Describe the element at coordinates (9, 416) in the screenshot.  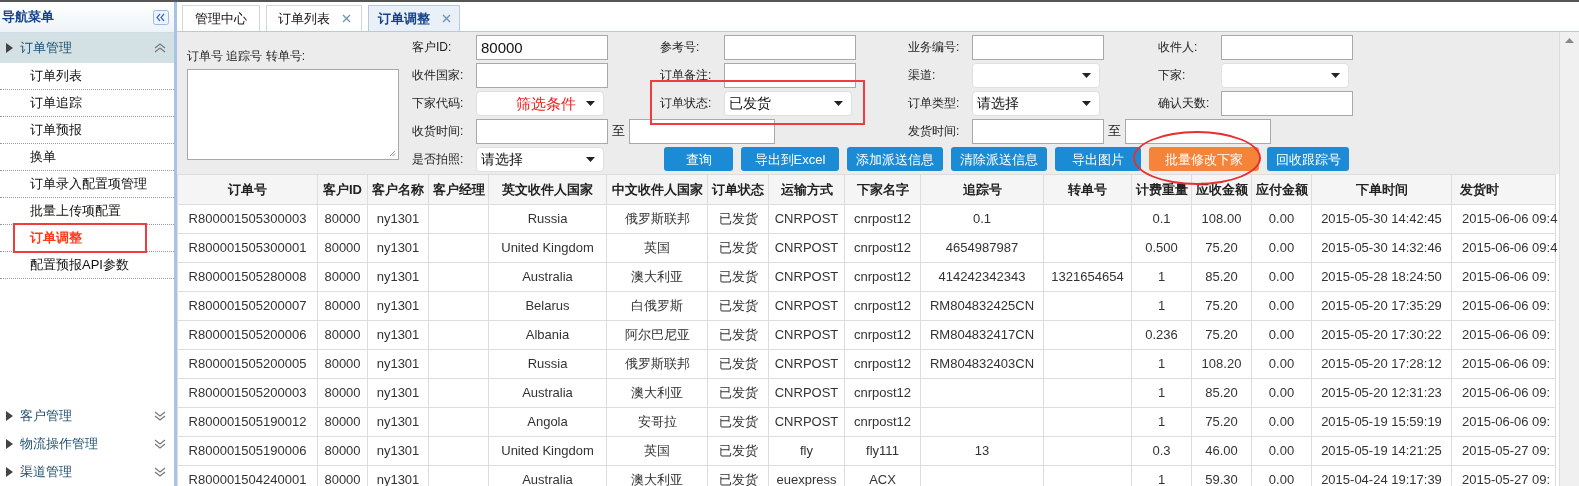
I see `triangle-icon` at that location.